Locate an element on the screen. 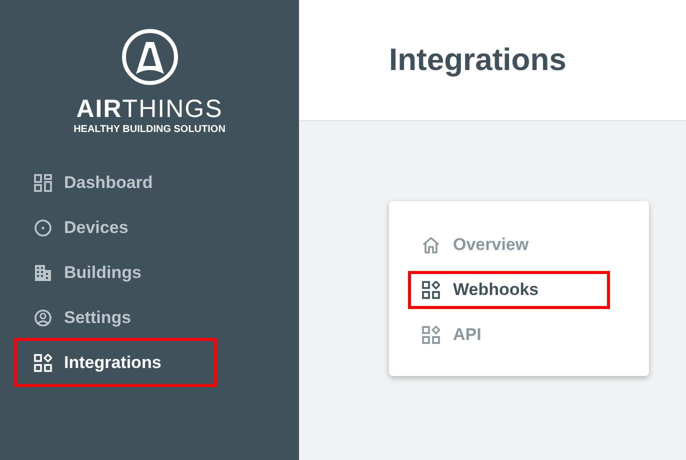 The height and width of the screenshot is (460, 686). page-title: Integrations is located at coordinates (477, 59).